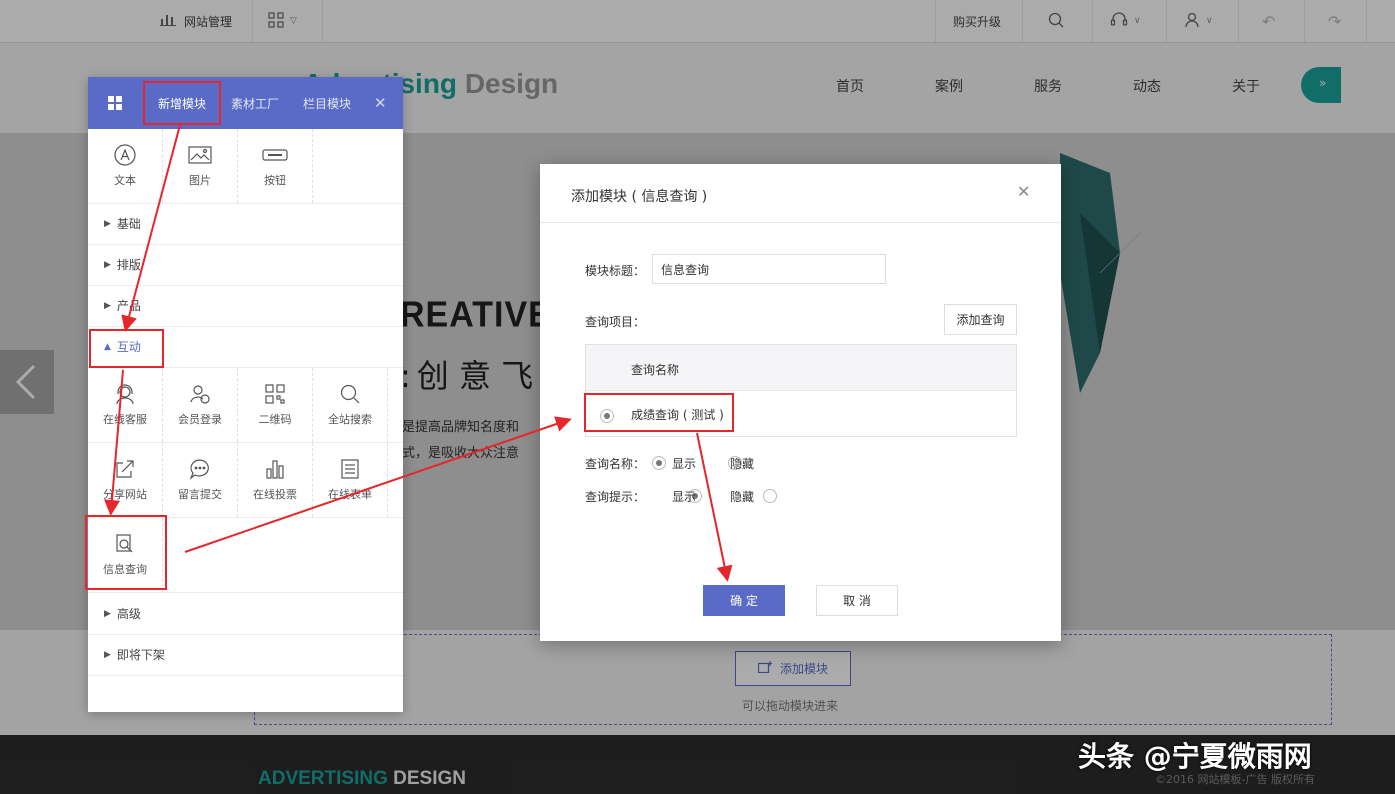 This screenshot has height=794, width=1395. I want to click on watermark: 头条 @宁夏微雨网, so click(1195, 756).